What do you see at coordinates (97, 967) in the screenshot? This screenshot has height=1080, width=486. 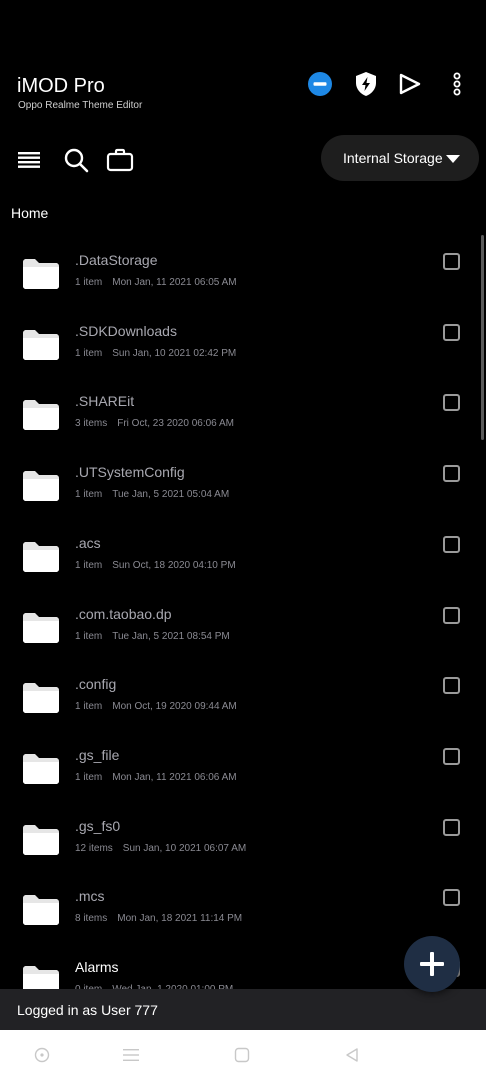 I see `file-name: Alarms` at bounding box center [97, 967].